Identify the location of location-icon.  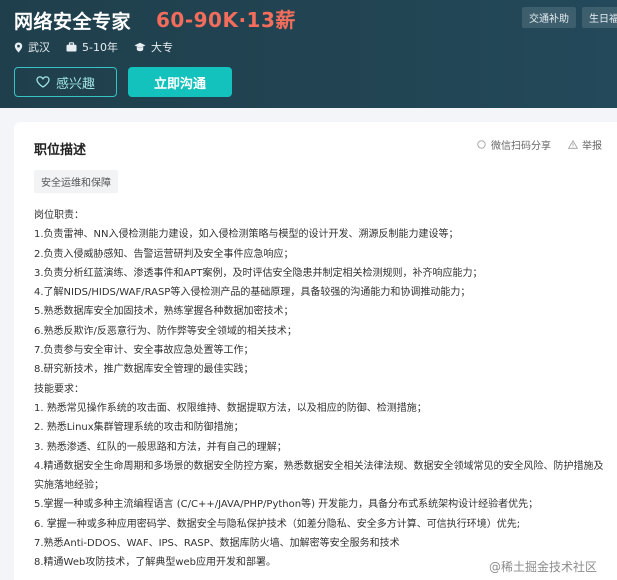
(18, 47).